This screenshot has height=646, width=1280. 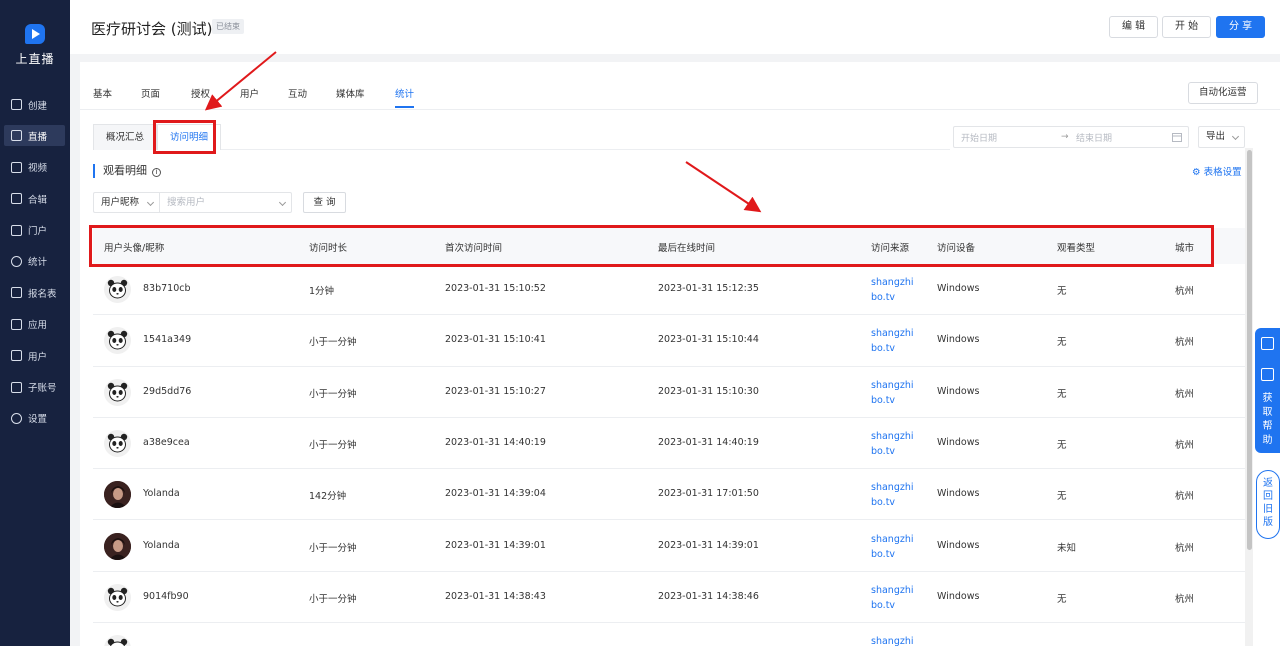 What do you see at coordinates (483, 132) in the screenshot?
I see `annotation-arrows` at bounding box center [483, 132].